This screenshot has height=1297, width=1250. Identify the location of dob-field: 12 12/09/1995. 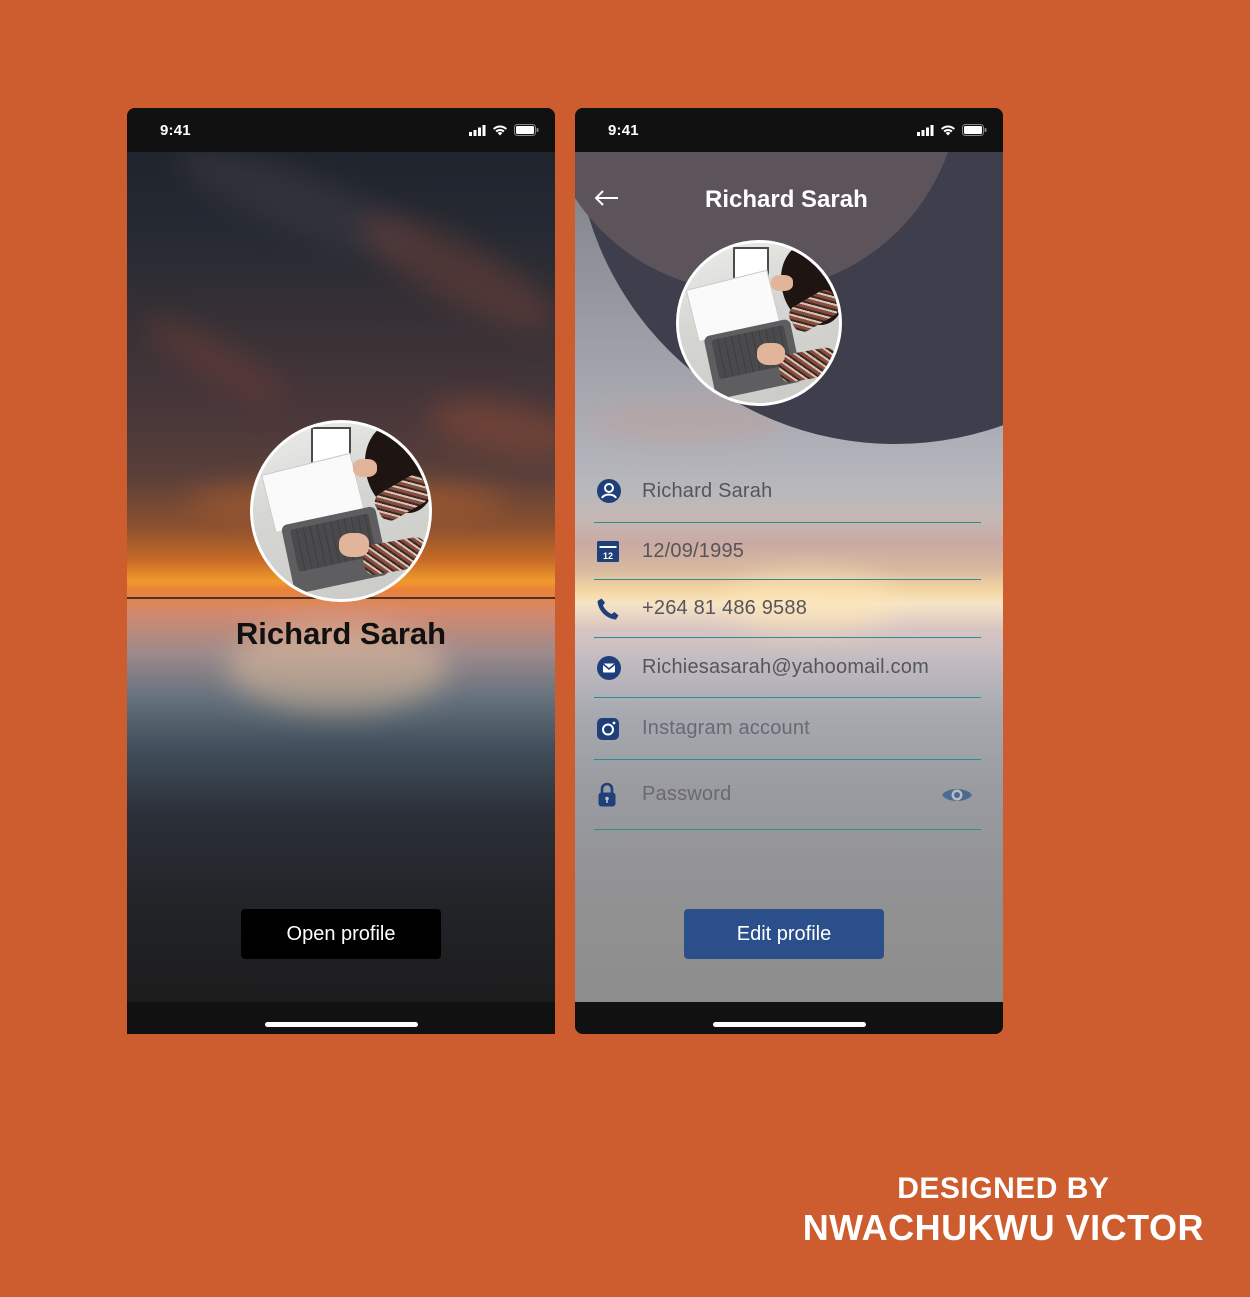
(787, 551).